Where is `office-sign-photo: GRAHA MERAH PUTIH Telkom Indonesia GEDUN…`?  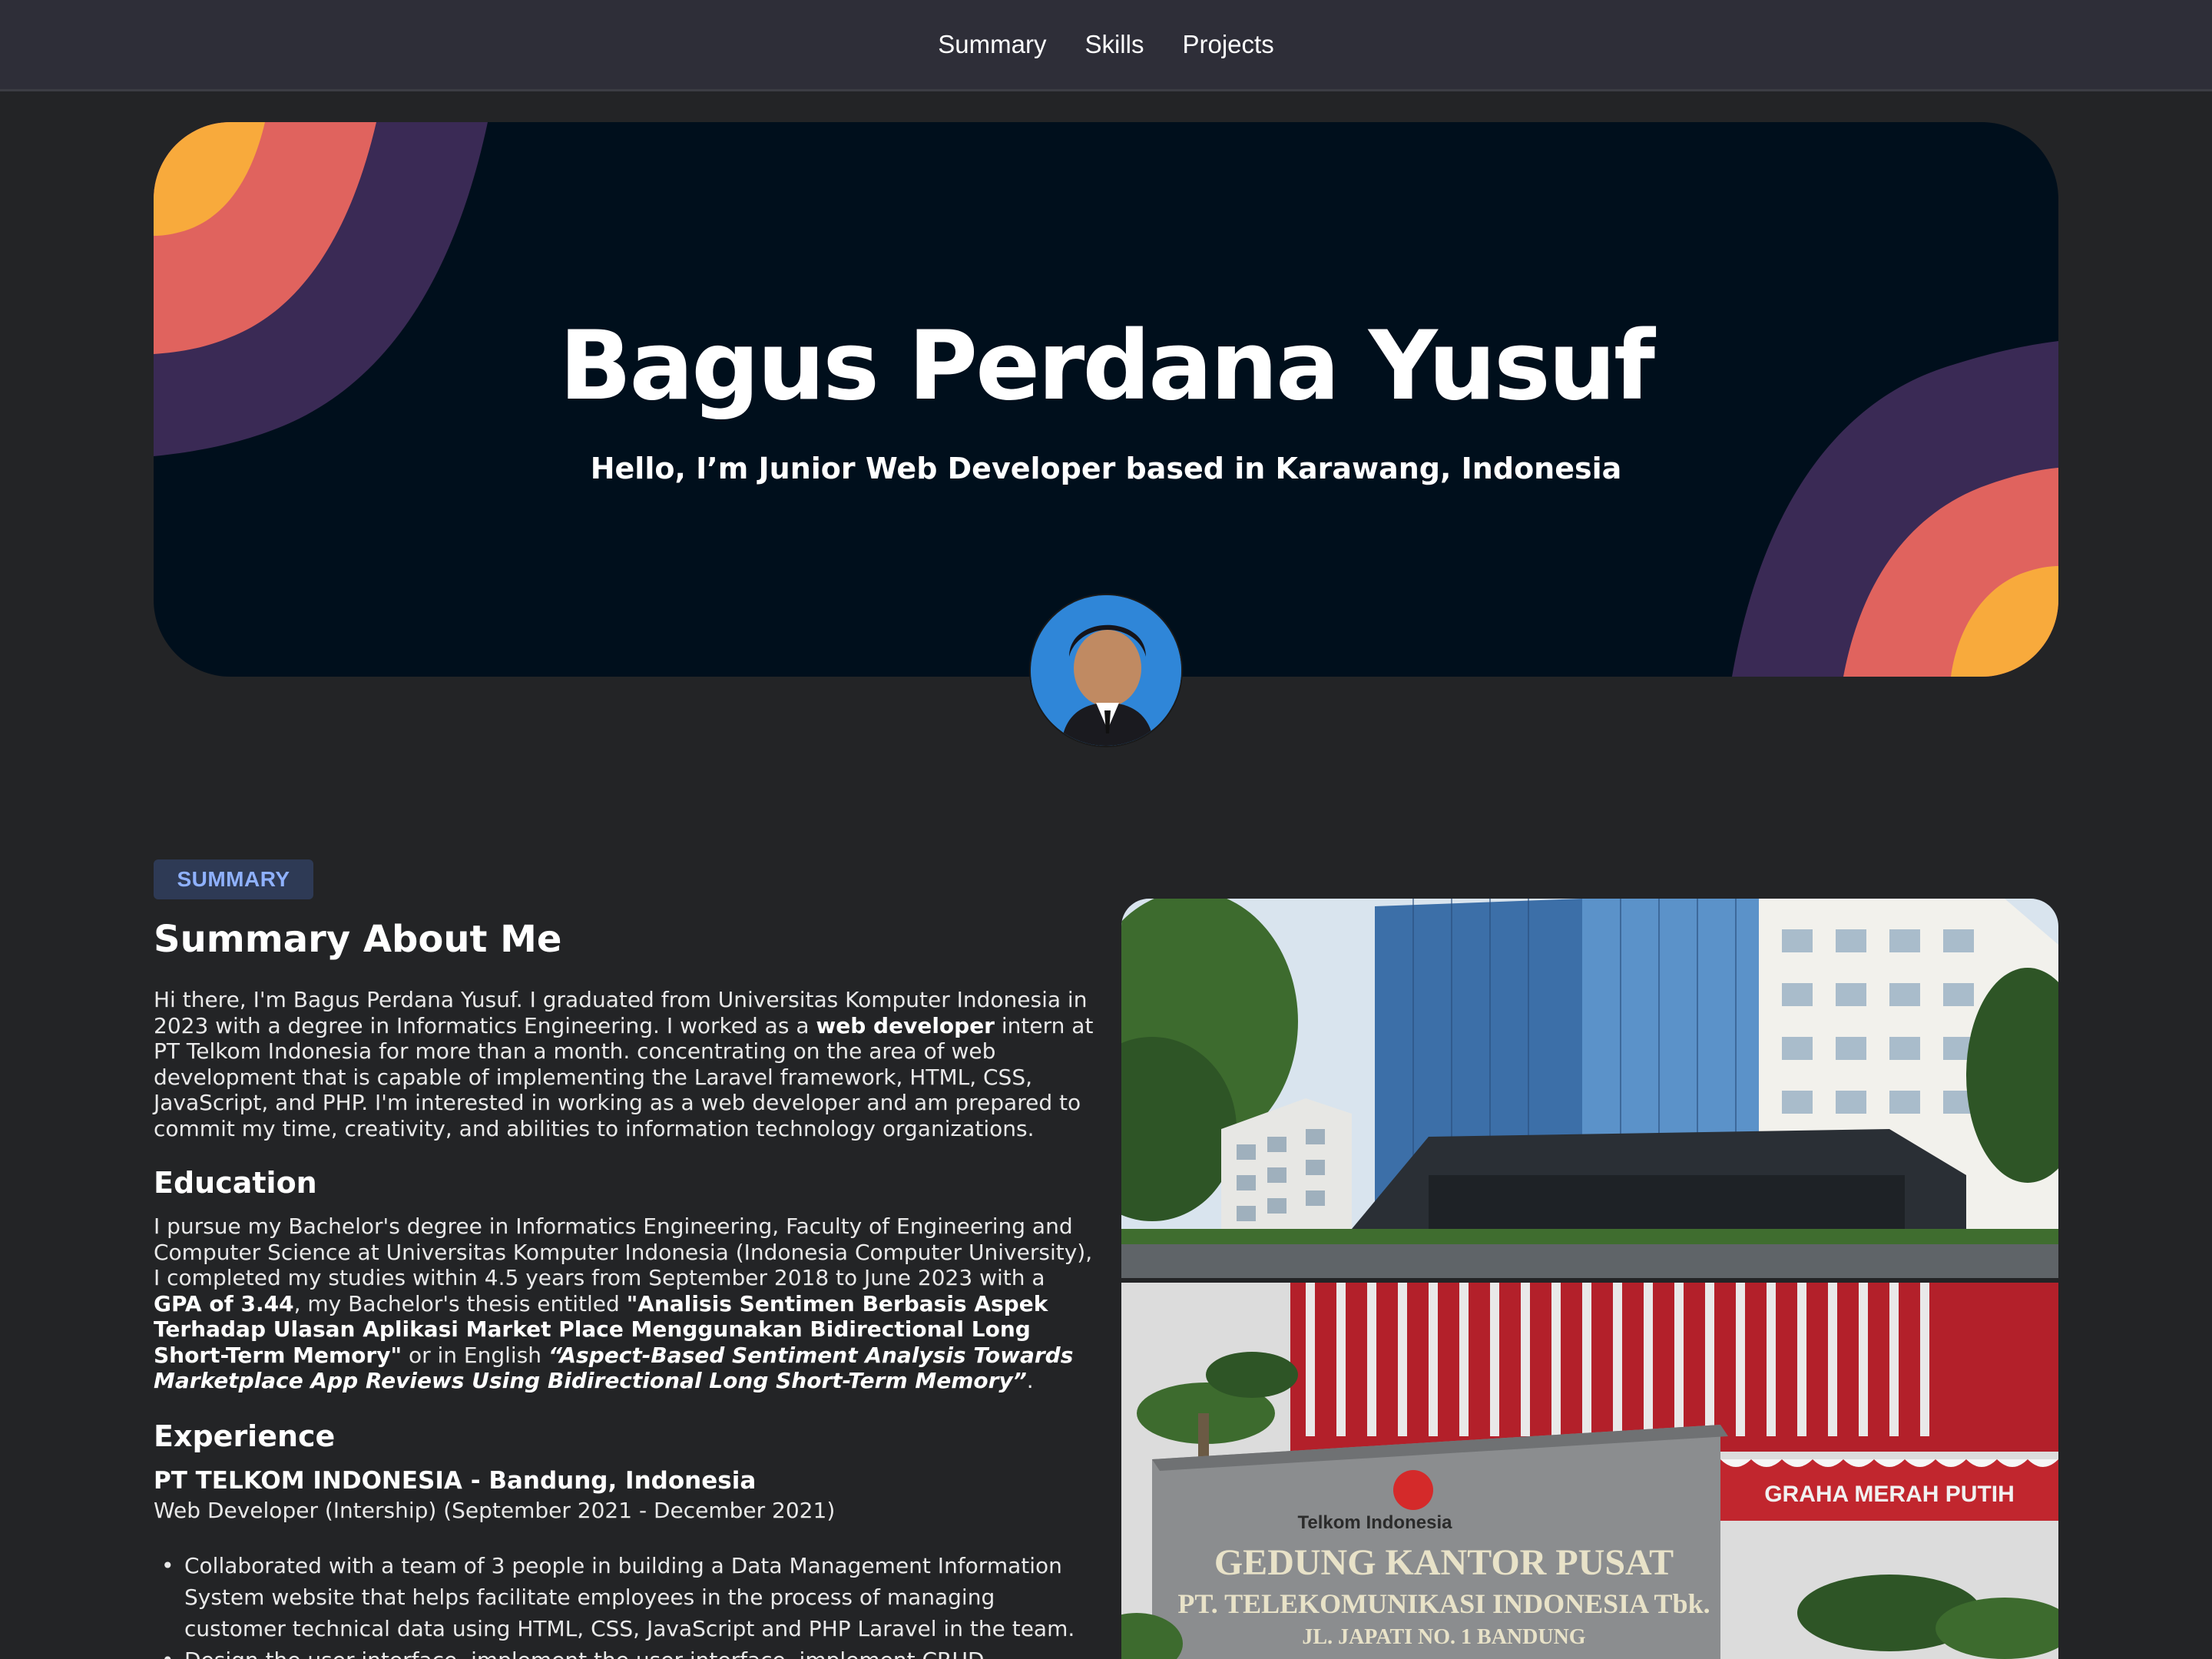
office-sign-photo: GRAHA MERAH PUTIH Telkom Indonesia GEDUN… is located at coordinates (1589, 1471).